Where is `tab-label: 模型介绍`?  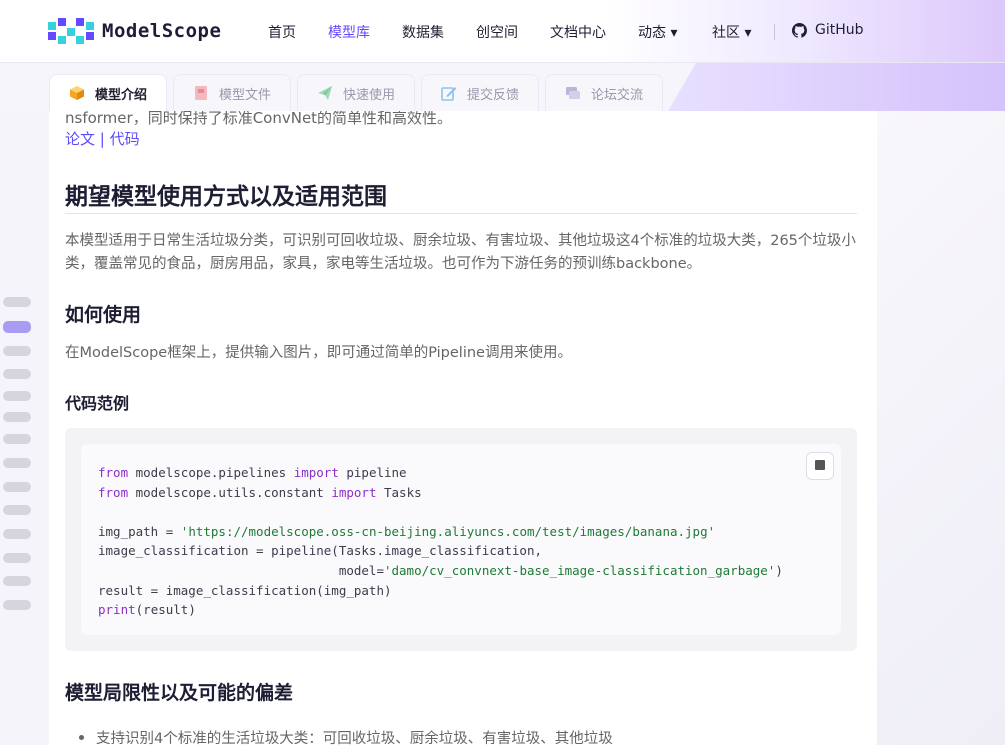
tab-label: 模型介绍 is located at coordinates (120, 95).